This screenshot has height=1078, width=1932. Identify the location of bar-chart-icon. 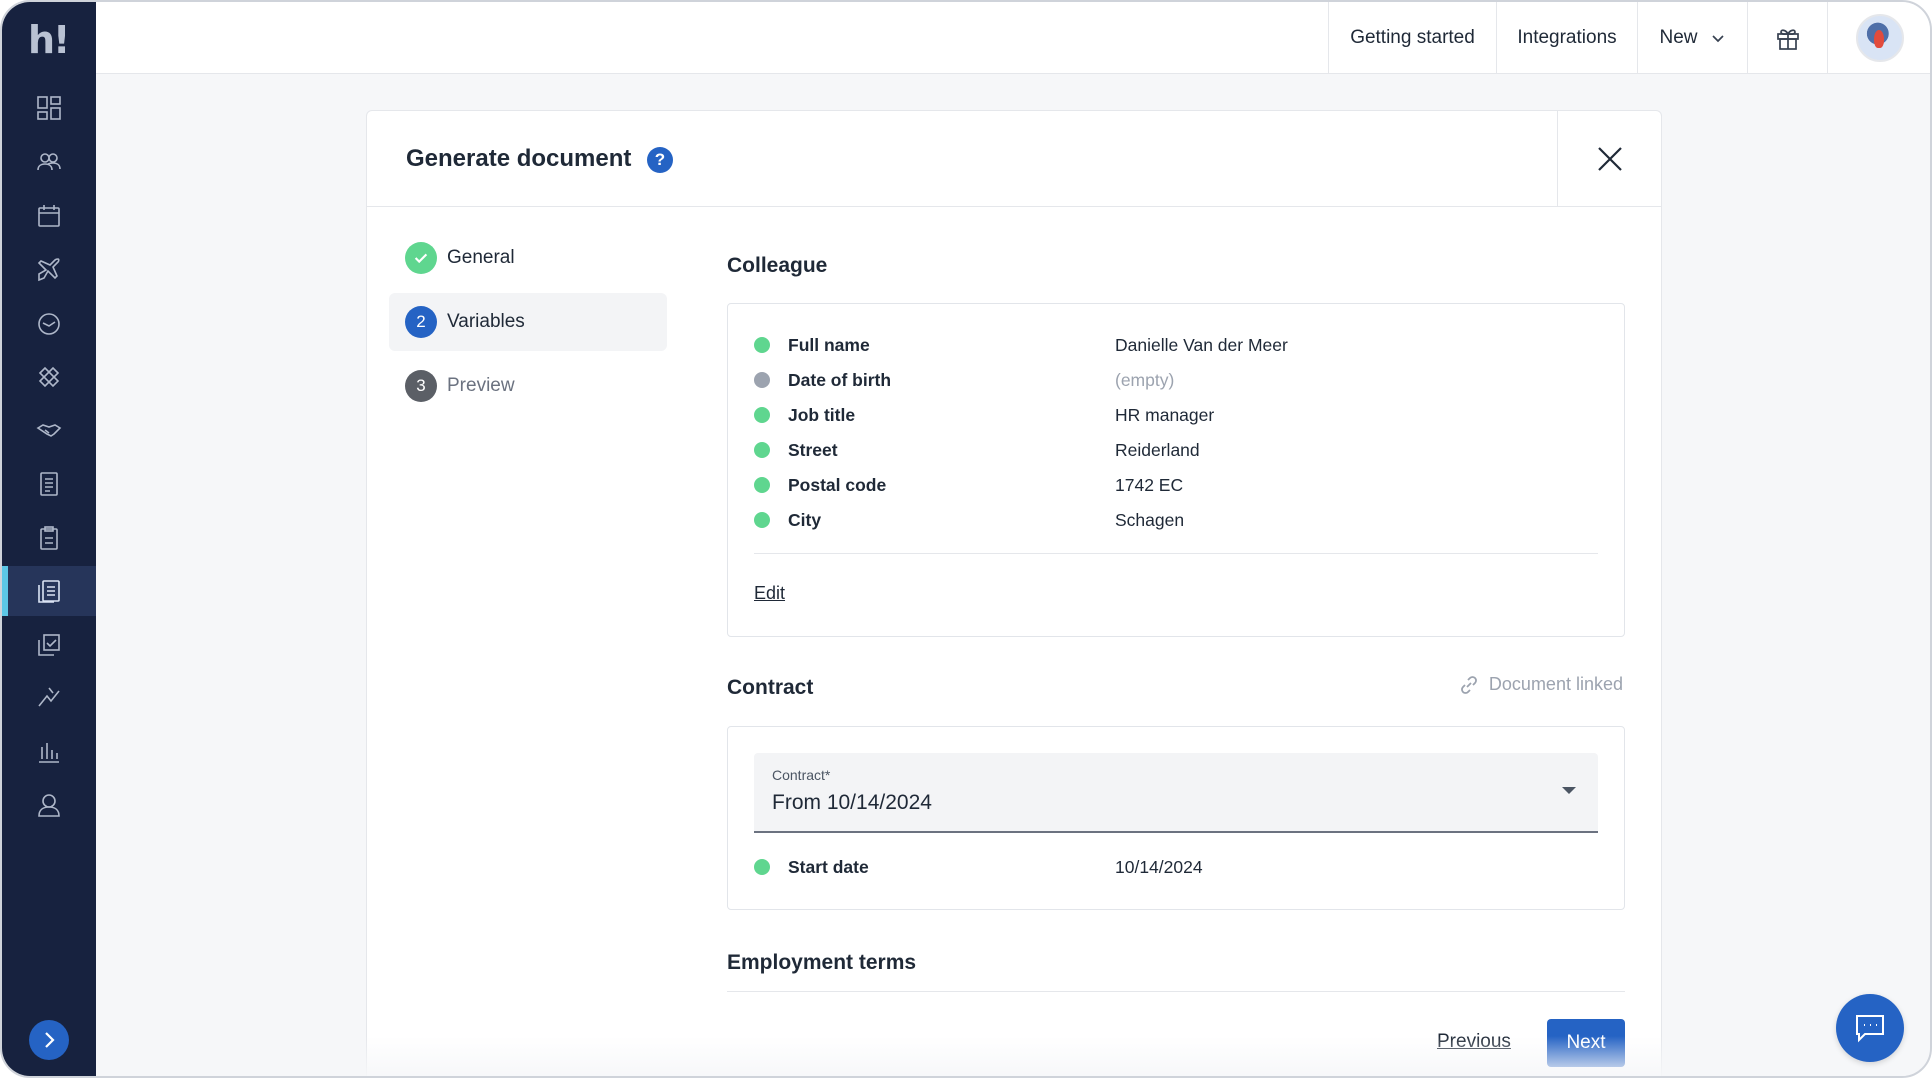
(49, 753).